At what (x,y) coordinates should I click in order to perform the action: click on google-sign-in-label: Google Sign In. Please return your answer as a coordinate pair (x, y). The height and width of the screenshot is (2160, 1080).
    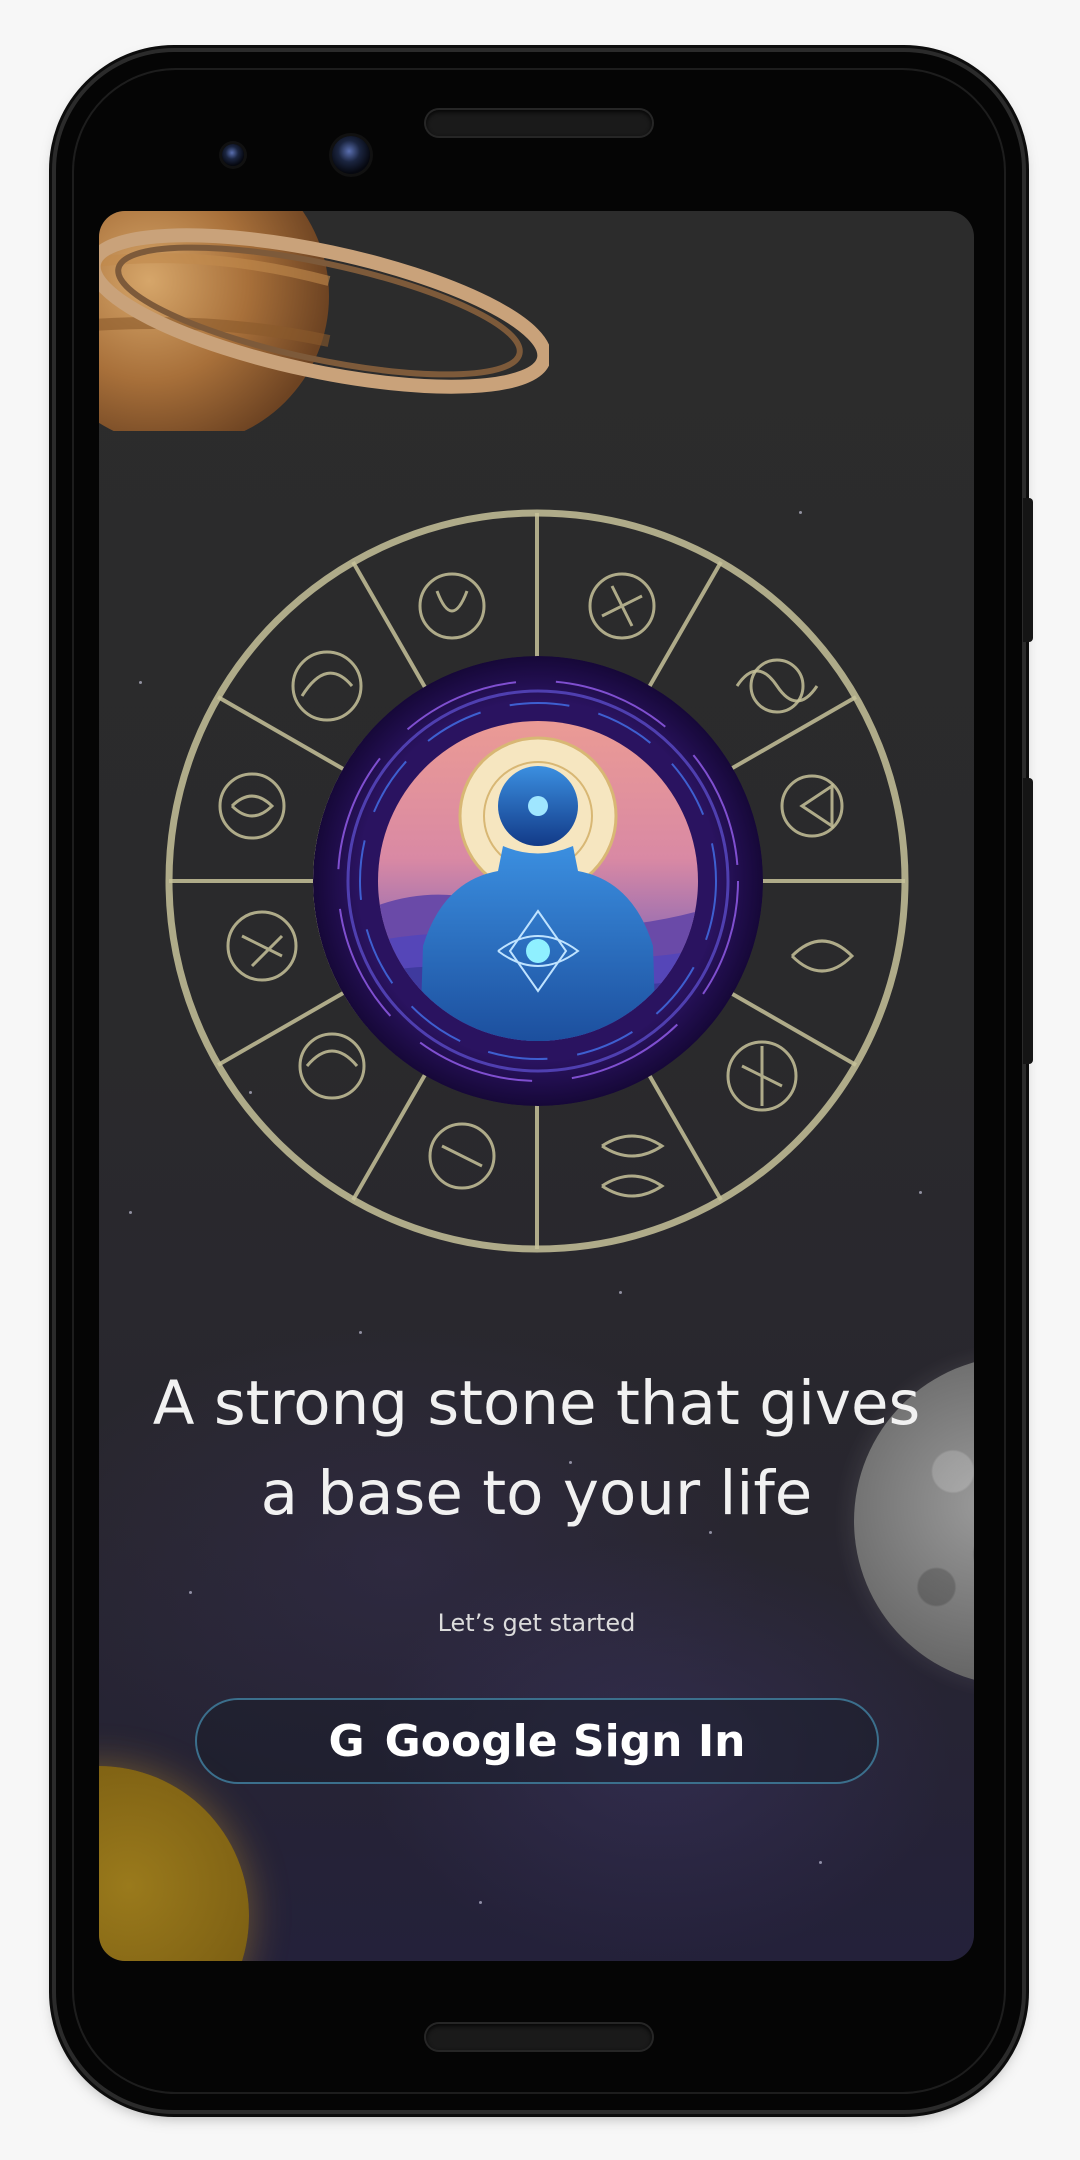
    Looking at the image, I should click on (565, 1741).